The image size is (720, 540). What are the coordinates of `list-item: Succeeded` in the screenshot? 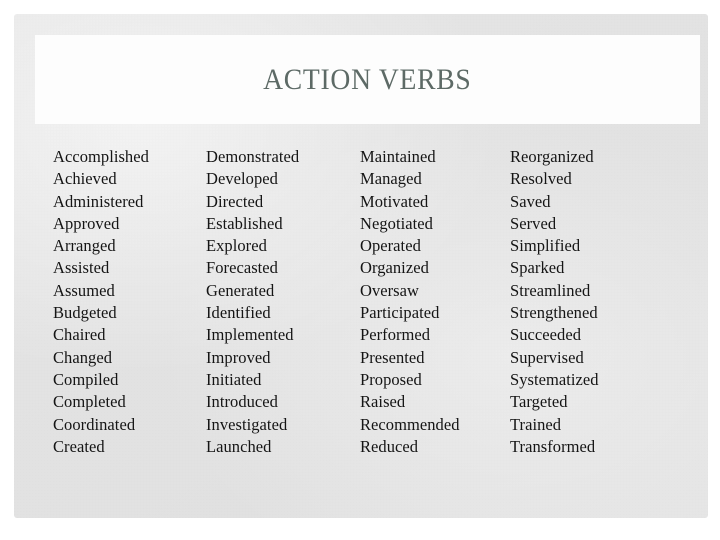 It's located at (545, 335).